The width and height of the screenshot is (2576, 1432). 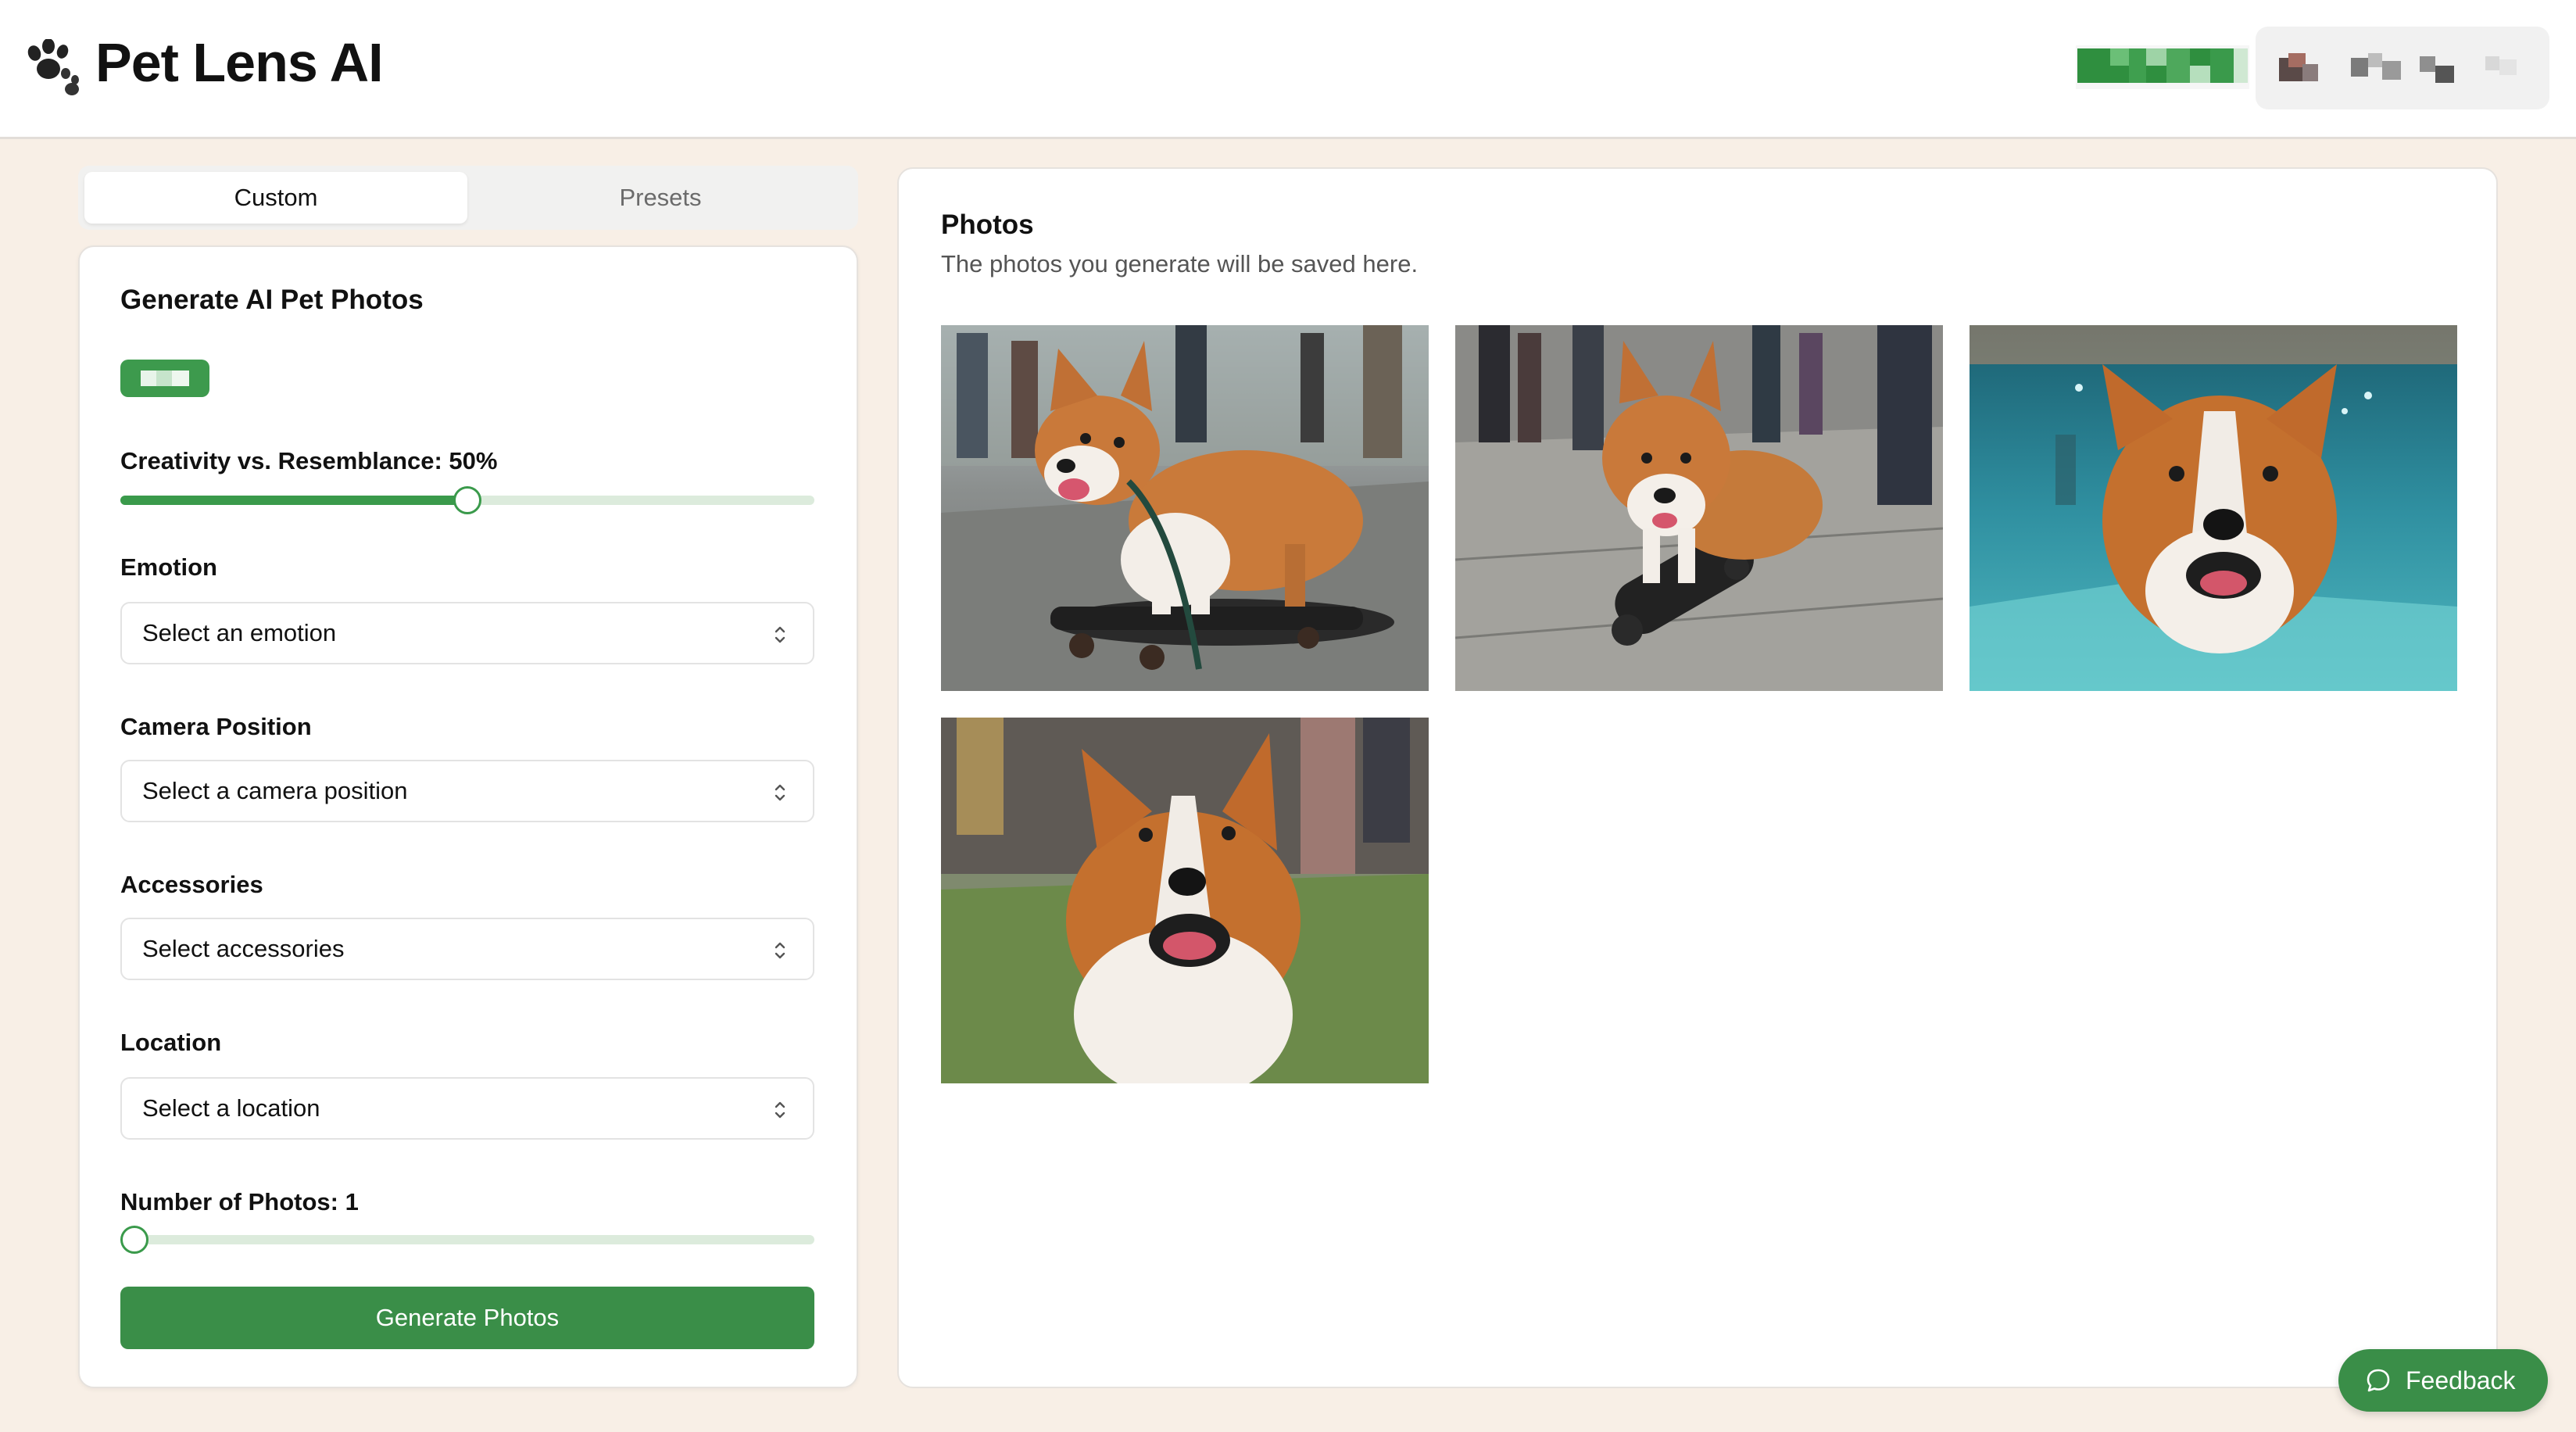 I want to click on emotion-select-value: Select an emotion, so click(x=239, y=633).